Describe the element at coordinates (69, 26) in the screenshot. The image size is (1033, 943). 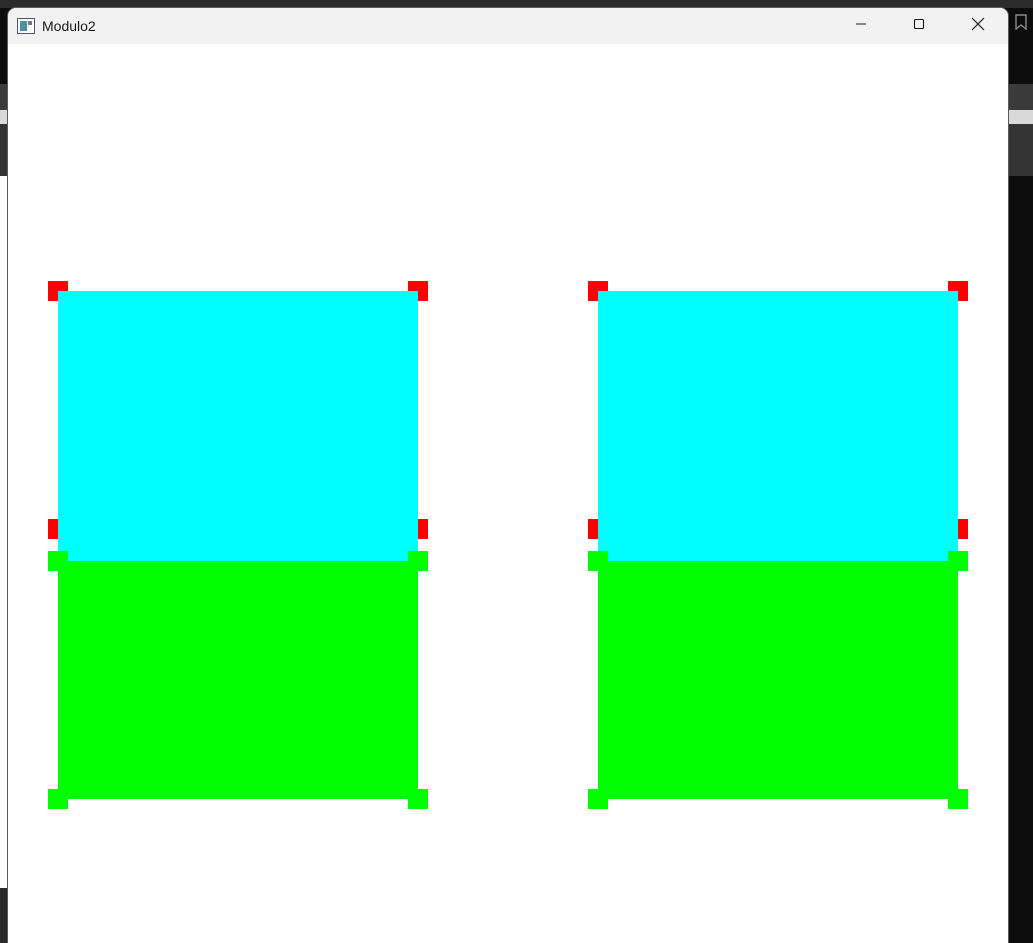
I see `window-title: Modulo2` at that location.